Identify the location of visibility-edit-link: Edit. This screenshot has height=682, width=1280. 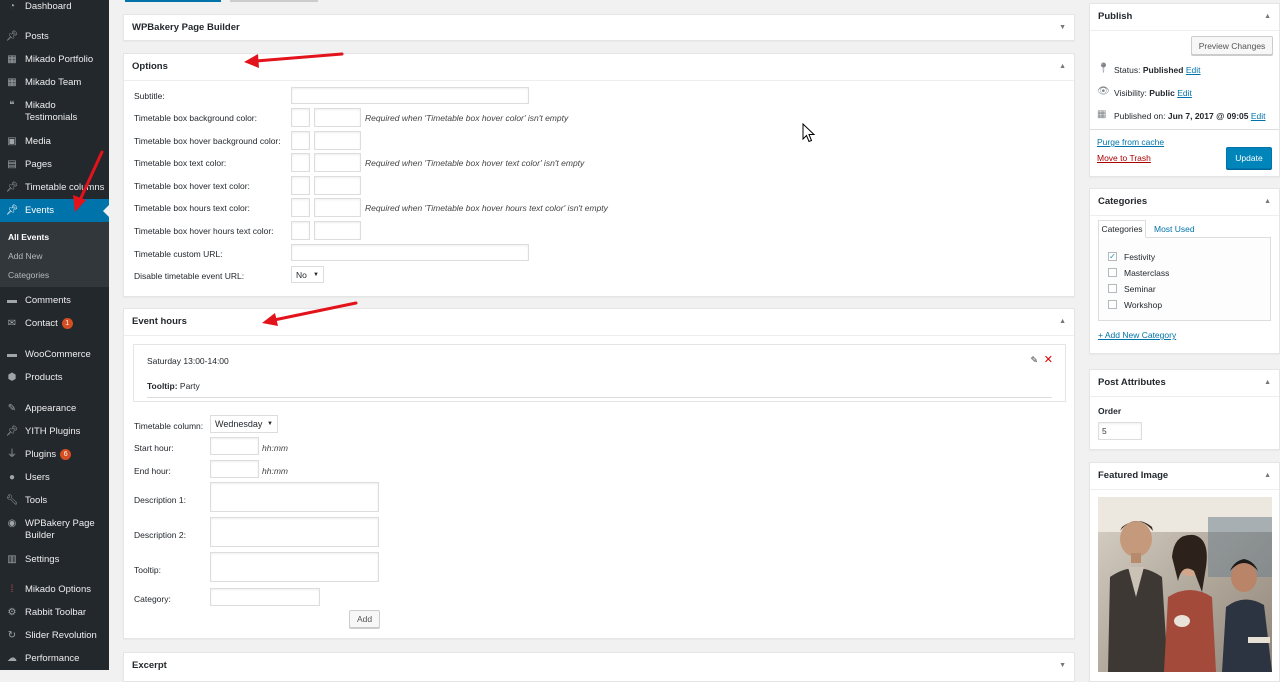
(1184, 93).